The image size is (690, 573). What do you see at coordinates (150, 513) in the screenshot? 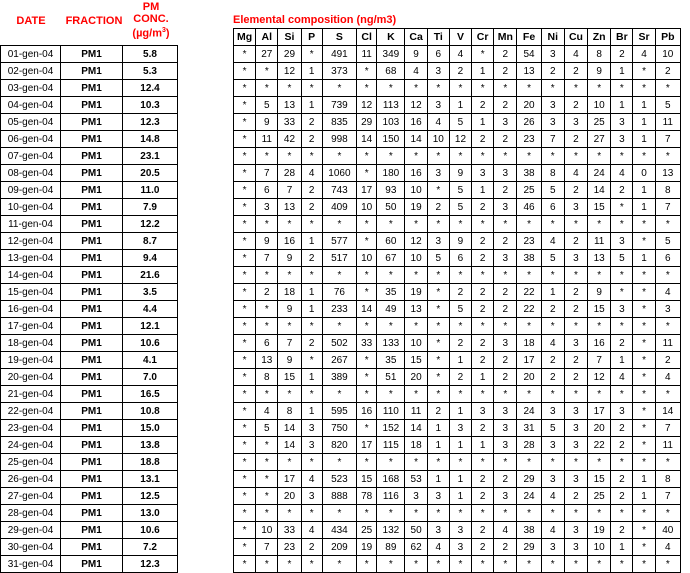
I see `pm-conc-cell: 13.0` at bounding box center [150, 513].